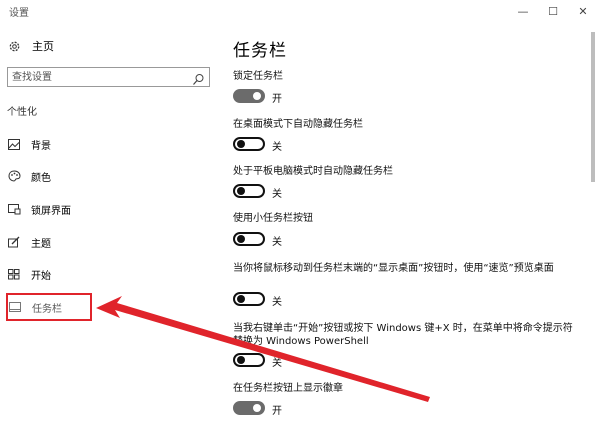 This screenshot has height=427, width=600. I want to click on small-buttons-toggle, so click(249, 239).